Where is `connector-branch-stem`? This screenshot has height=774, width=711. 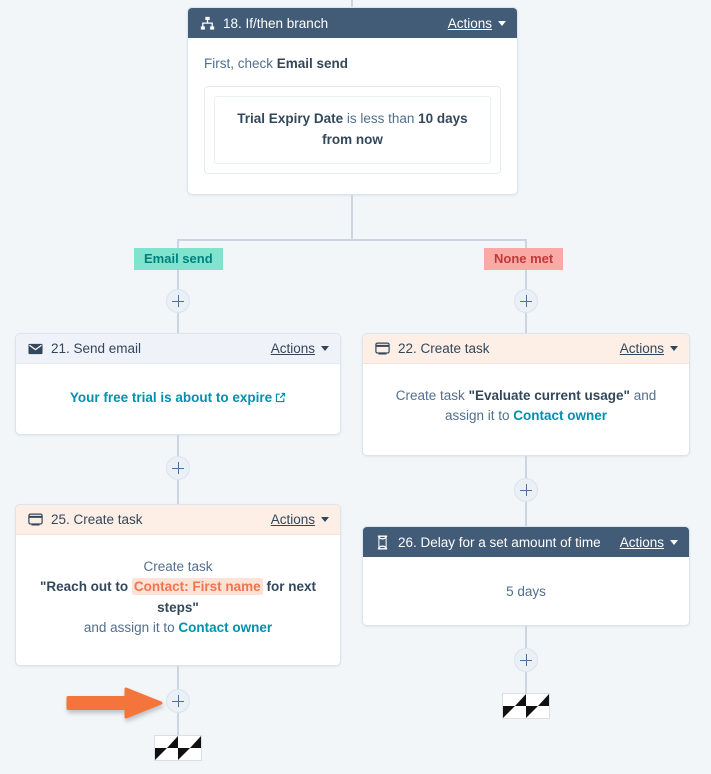
connector-branch-stem is located at coordinates (352, 217).